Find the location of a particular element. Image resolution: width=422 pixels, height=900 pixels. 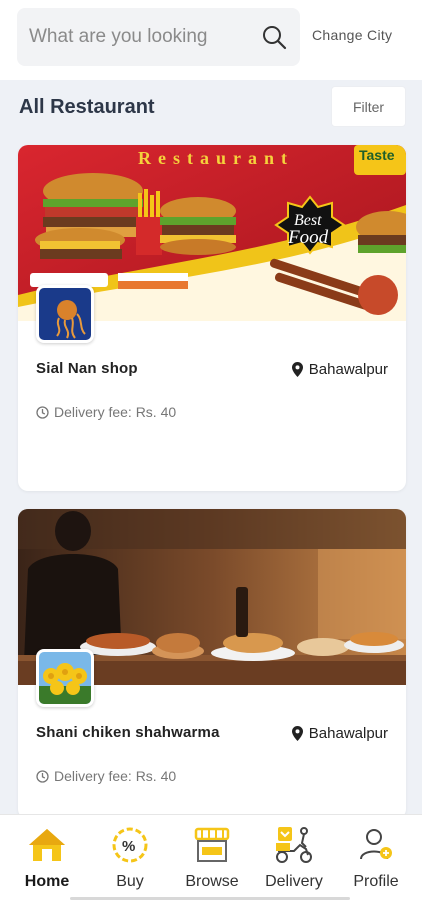

nav-profile: Profile is located at coordinates (376, 857).